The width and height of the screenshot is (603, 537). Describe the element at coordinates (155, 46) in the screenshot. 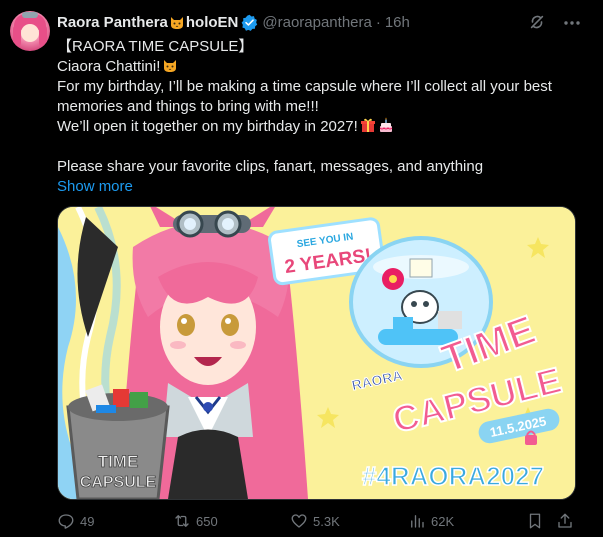

I see `text-line-1: 【RAORA TIME CAPSULE】` at that location.